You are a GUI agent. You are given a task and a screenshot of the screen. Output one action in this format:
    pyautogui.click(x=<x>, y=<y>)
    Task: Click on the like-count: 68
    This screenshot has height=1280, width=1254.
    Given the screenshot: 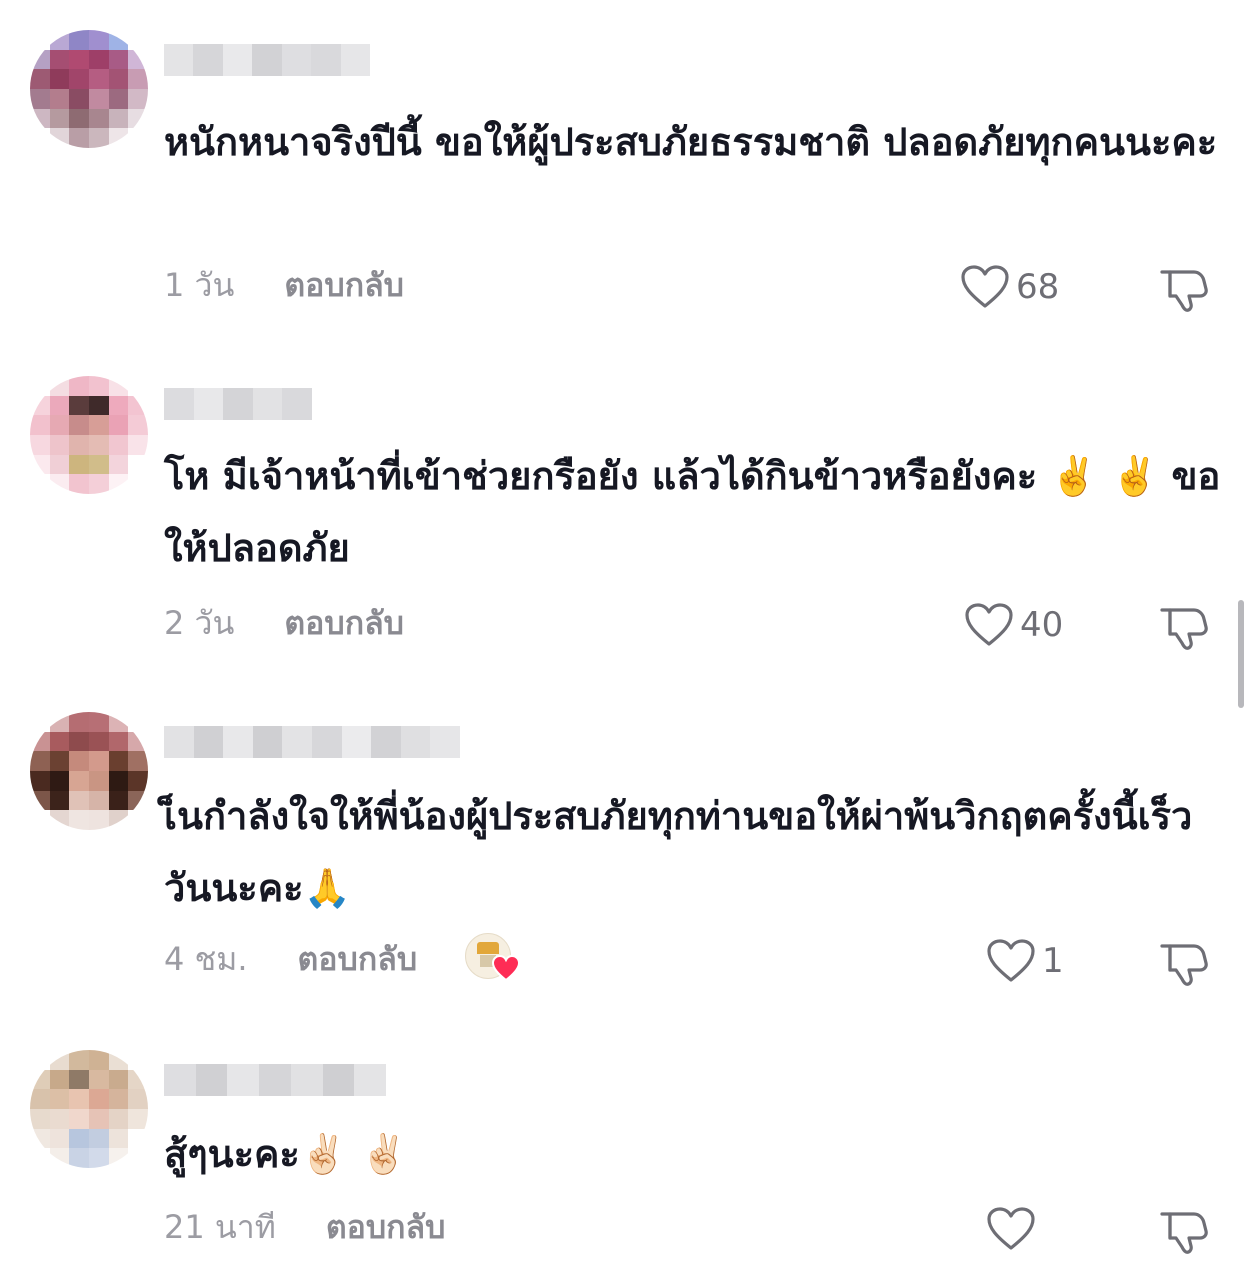 What is the action you would take?
    pyautogui.click(x=1038, y=287)
    